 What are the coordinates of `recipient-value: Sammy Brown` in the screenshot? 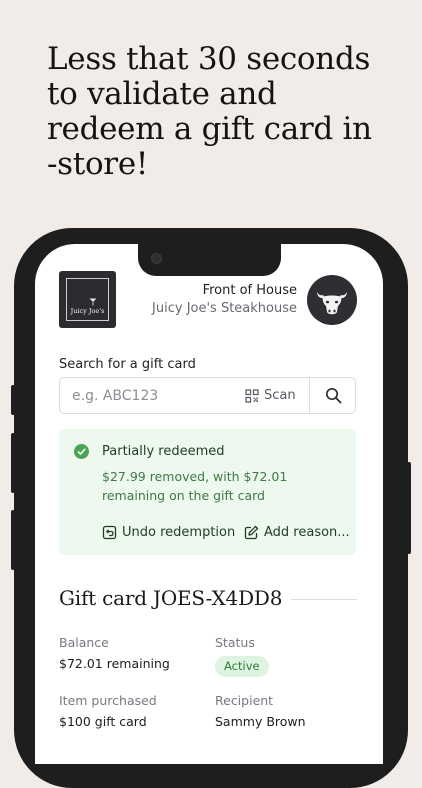 It's located at (260, 721).